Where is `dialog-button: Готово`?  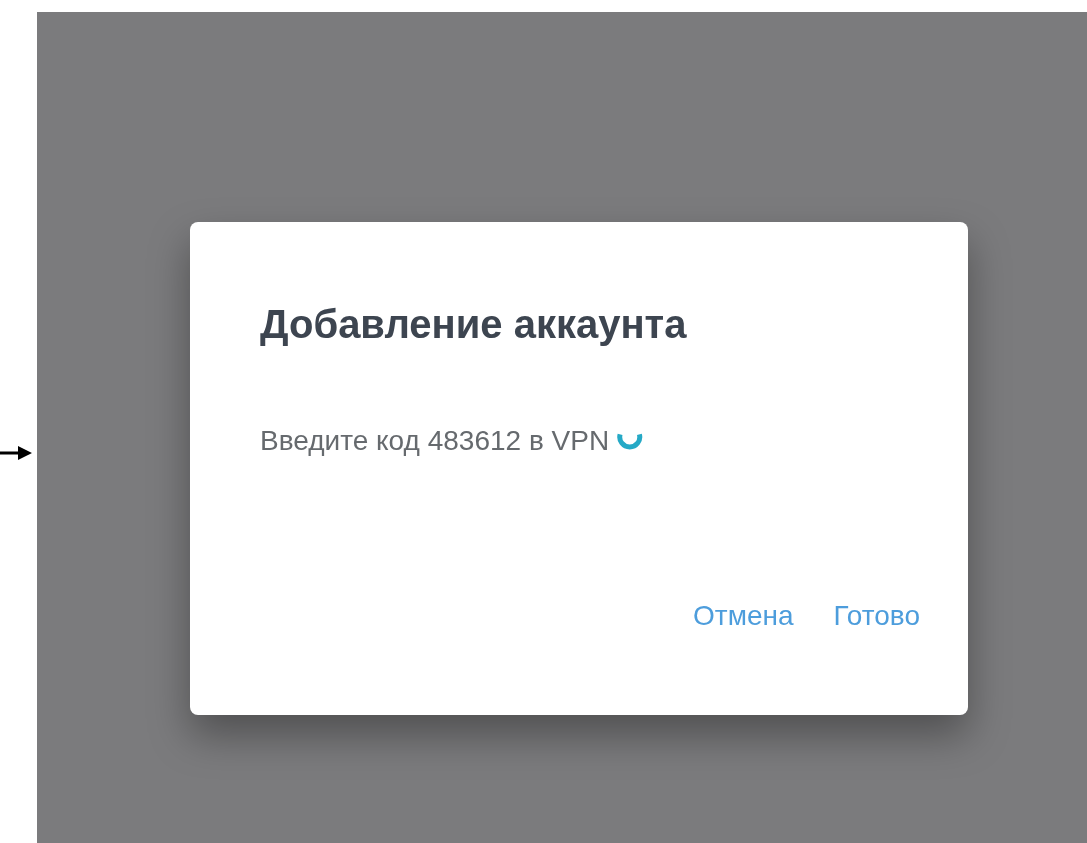
dialog-button: Готово is located at coordinates (876, 616).